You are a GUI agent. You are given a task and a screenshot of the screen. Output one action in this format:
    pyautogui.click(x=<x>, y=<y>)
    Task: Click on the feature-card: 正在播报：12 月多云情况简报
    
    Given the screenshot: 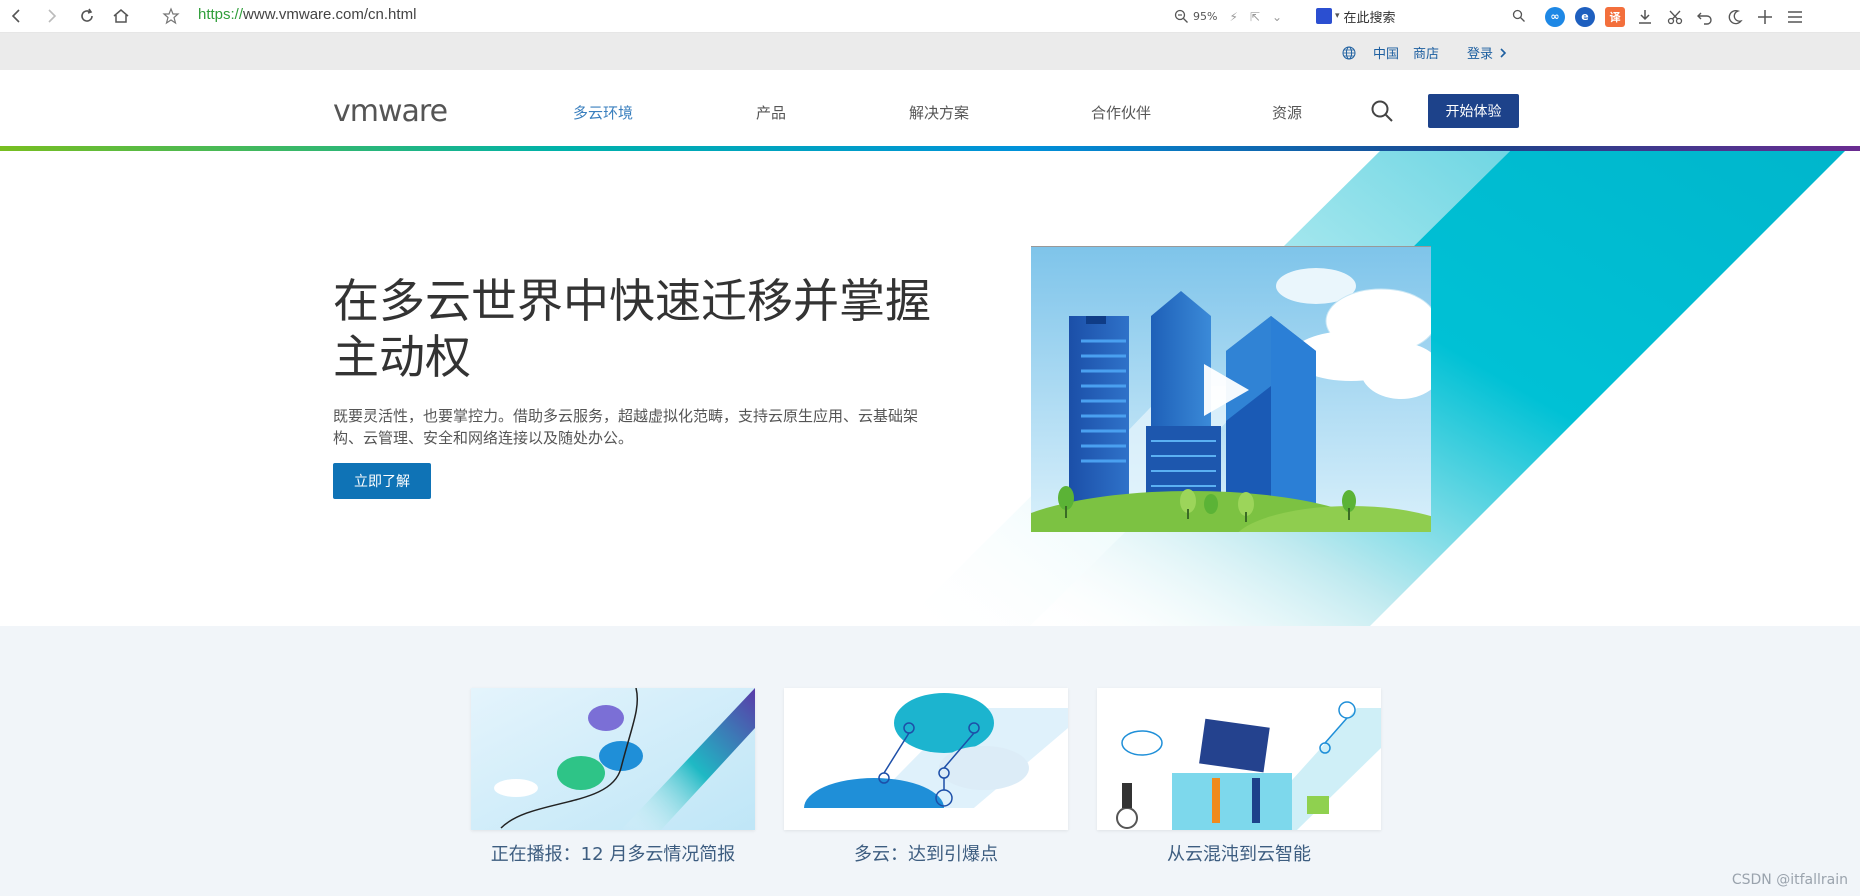 What is the action you would take?
    pyautogui.click(x=613, y=776)
    